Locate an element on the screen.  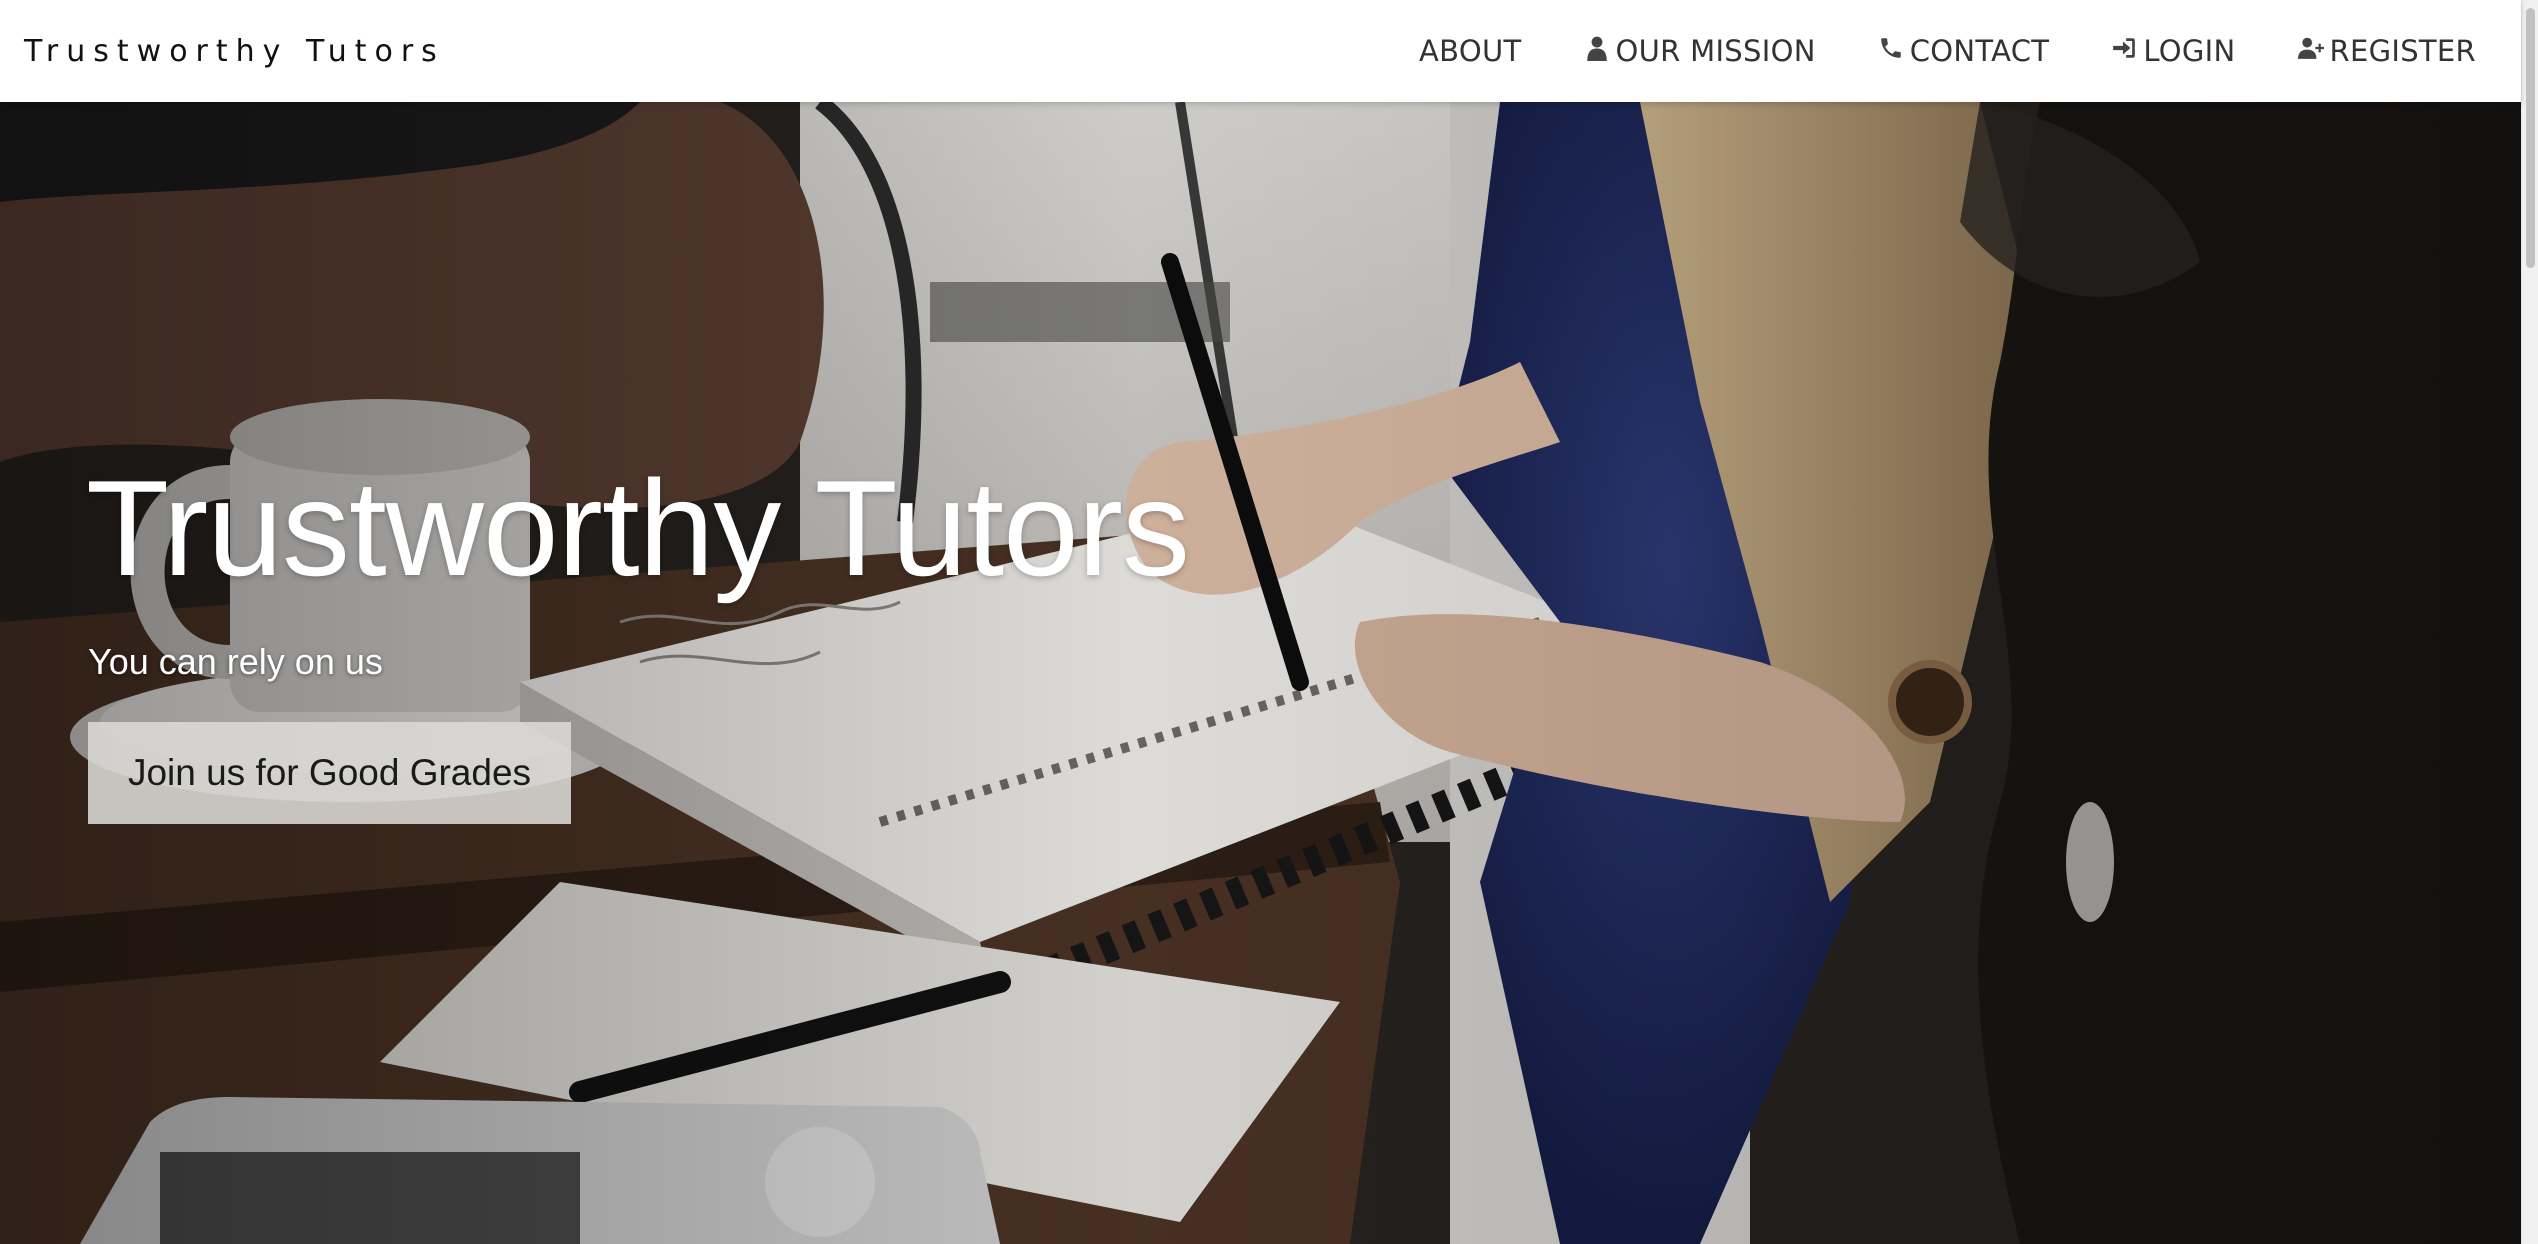
nav-login: LOGIN is located at coordinates (2173, 51).